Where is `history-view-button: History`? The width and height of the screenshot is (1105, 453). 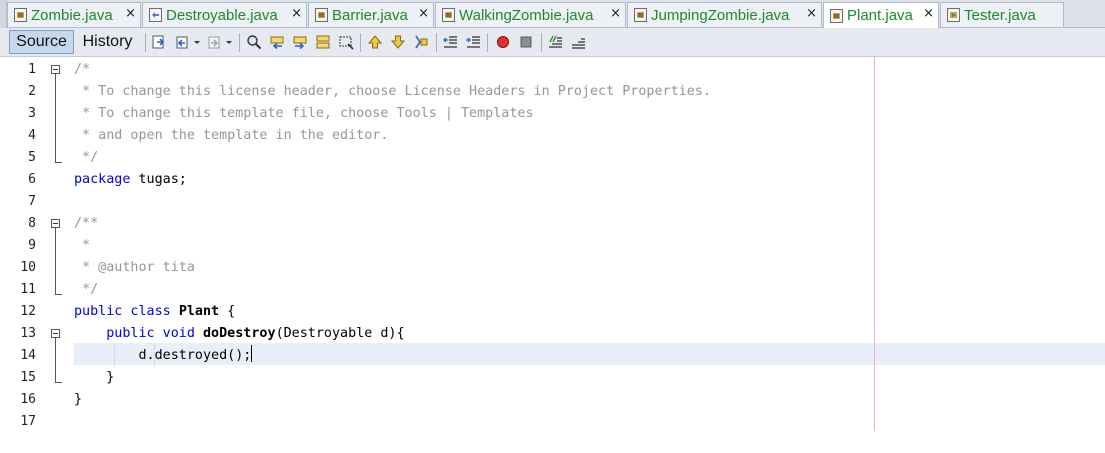
history-view-button: History is located at coordinates (107, 42).